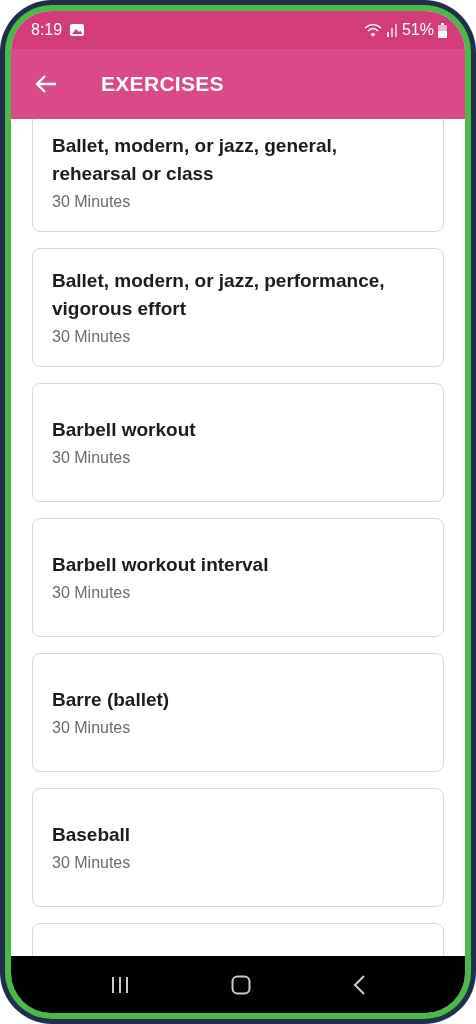 The height and width of the screenshot is (1024, 476). I want to click on wifi-icon, so click(372, 30).